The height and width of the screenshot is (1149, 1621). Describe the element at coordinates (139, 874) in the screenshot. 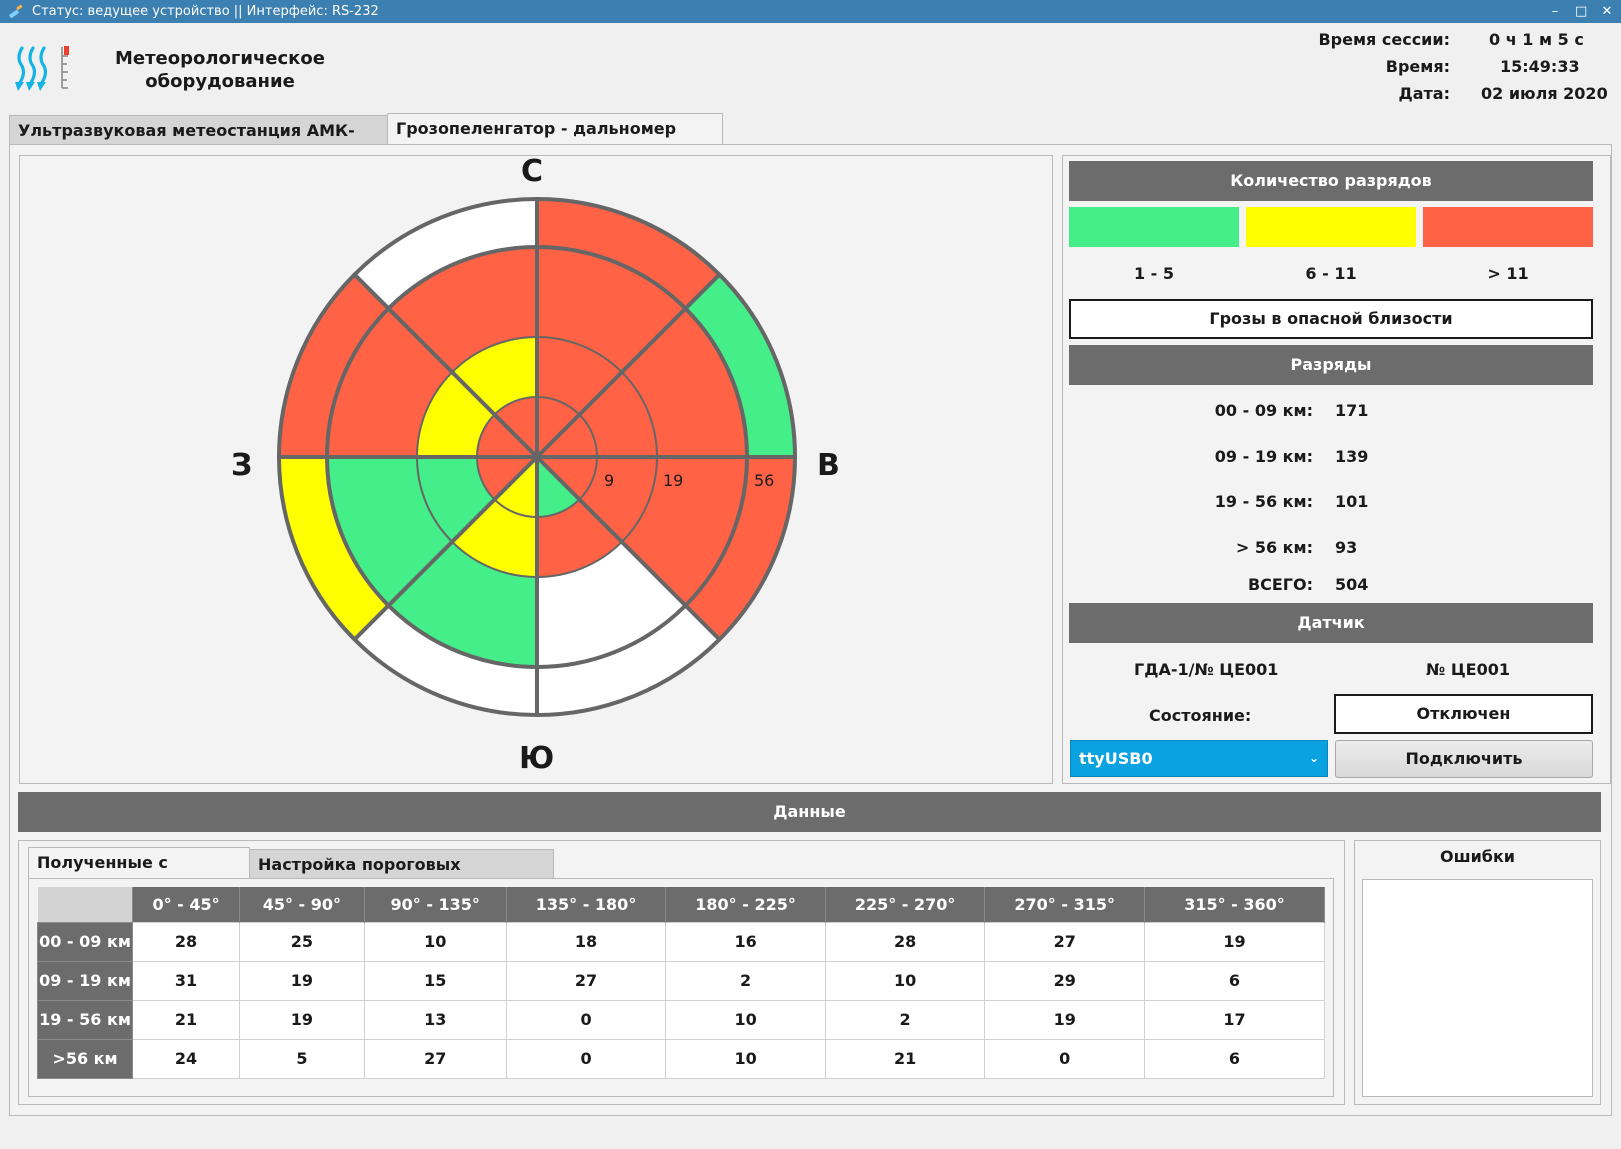

I see `tab-sensor-data: Полученные с датчика` at that location.